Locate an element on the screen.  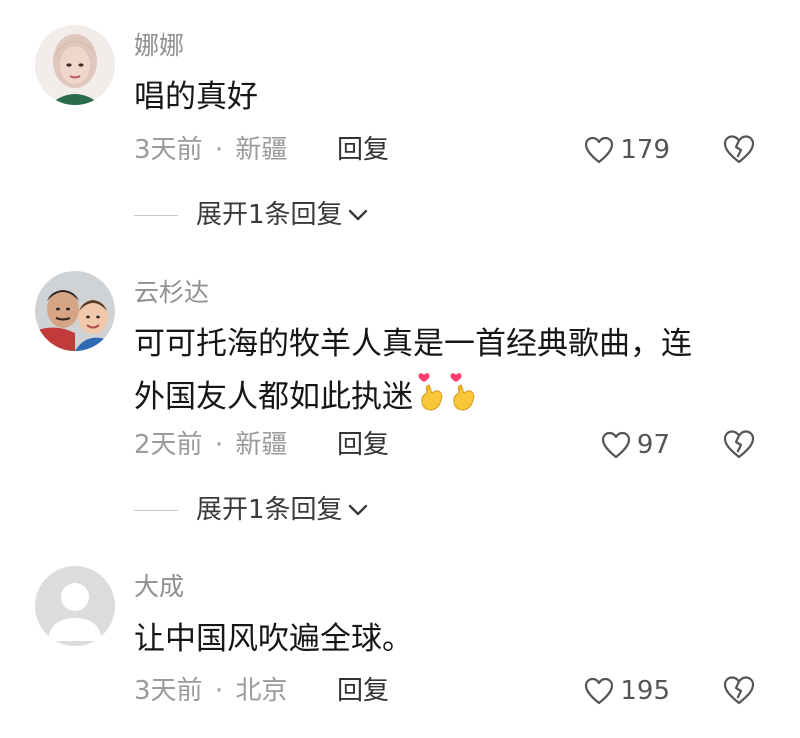
comment-text-line: 唱的真好 is located at coordinates (196, 97).